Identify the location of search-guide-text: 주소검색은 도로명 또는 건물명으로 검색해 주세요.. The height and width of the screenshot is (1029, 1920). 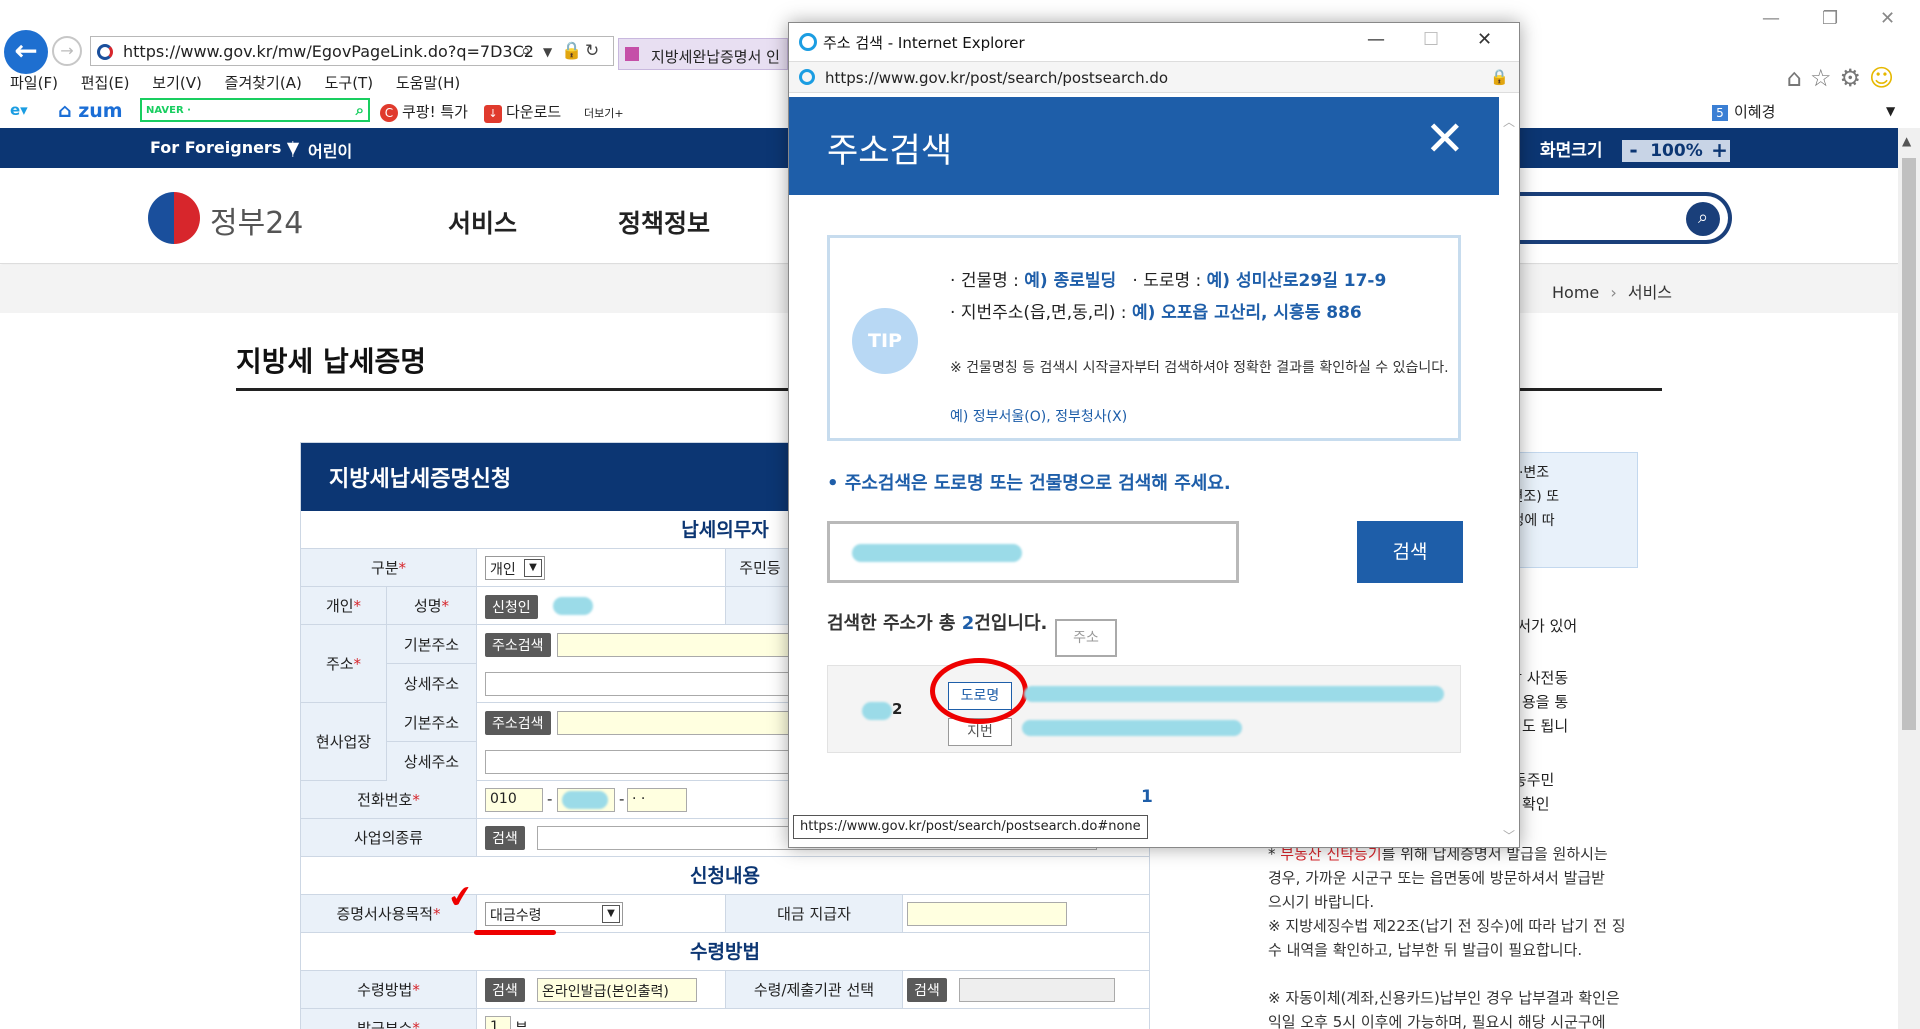
(1037, 483).